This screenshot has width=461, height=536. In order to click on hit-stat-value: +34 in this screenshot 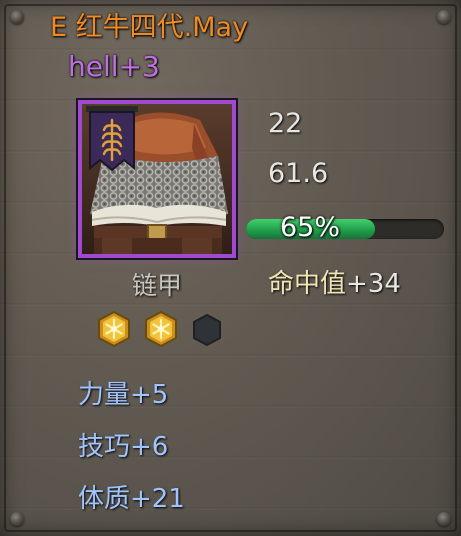, I will do `click(373, 284)`.